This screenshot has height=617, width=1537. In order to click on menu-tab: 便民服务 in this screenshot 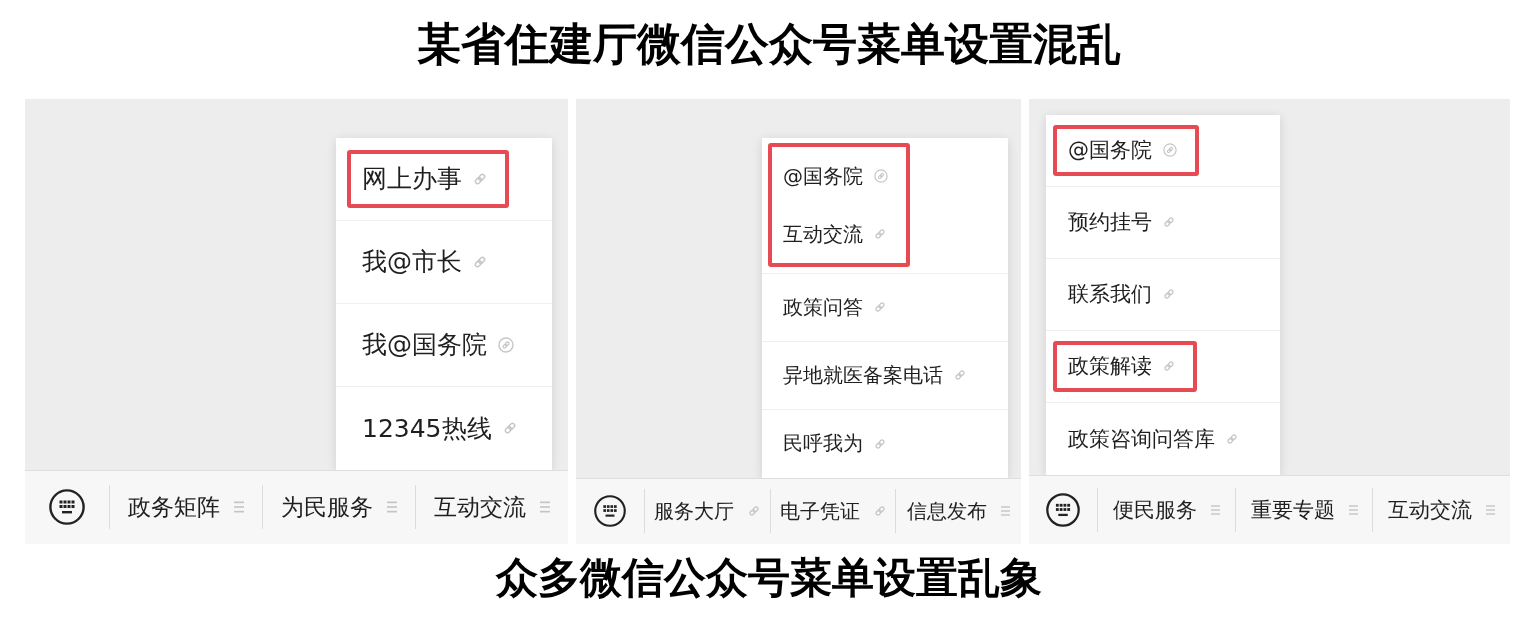, I will do `click(1166, 509)`.